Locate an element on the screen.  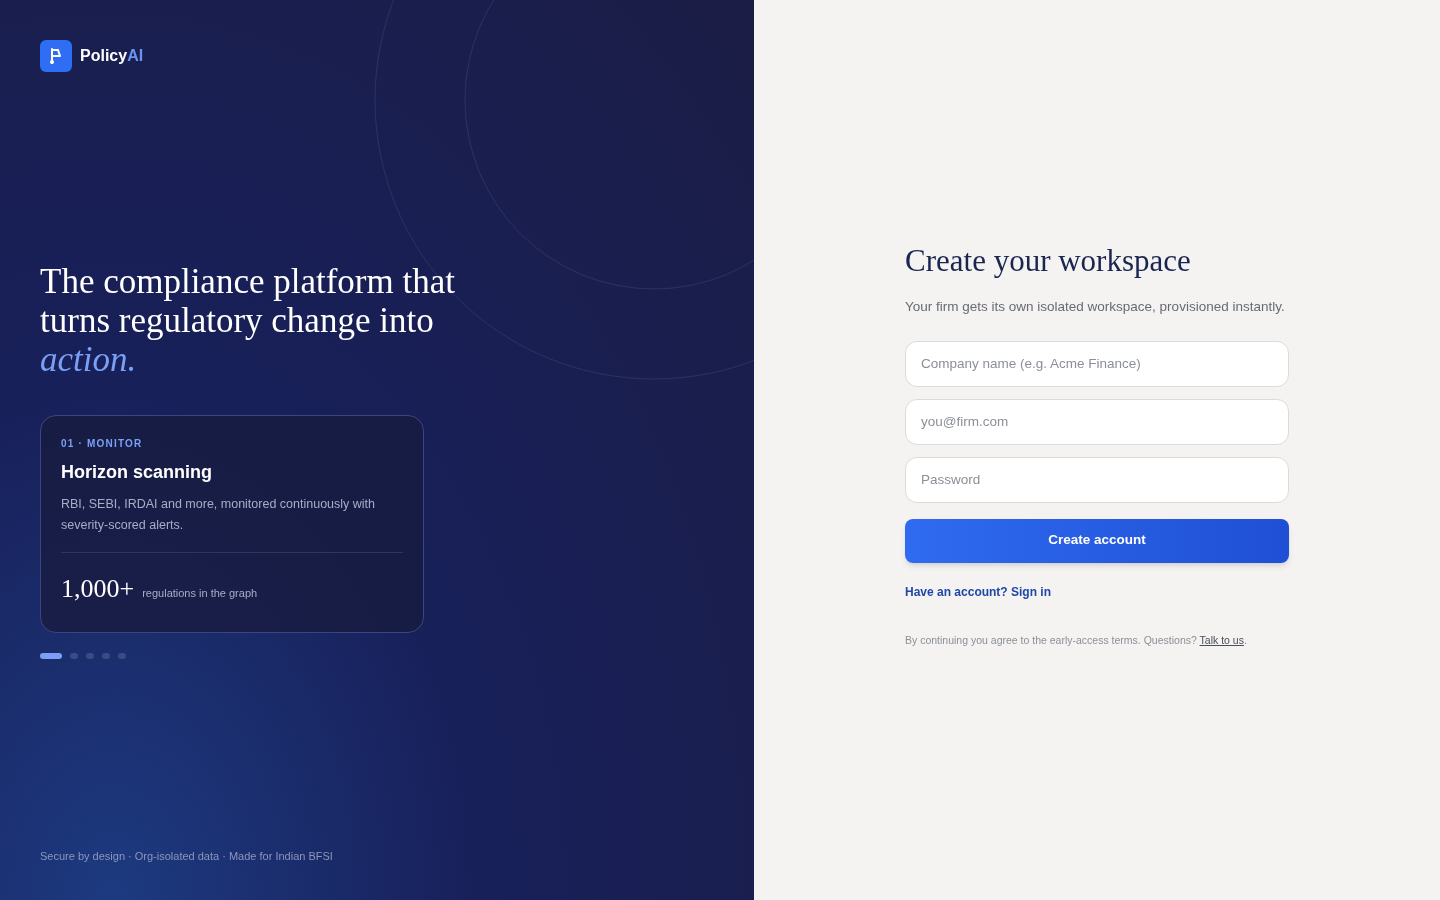
stat-label: regulations in the graph is located at coordinates (200, 593).